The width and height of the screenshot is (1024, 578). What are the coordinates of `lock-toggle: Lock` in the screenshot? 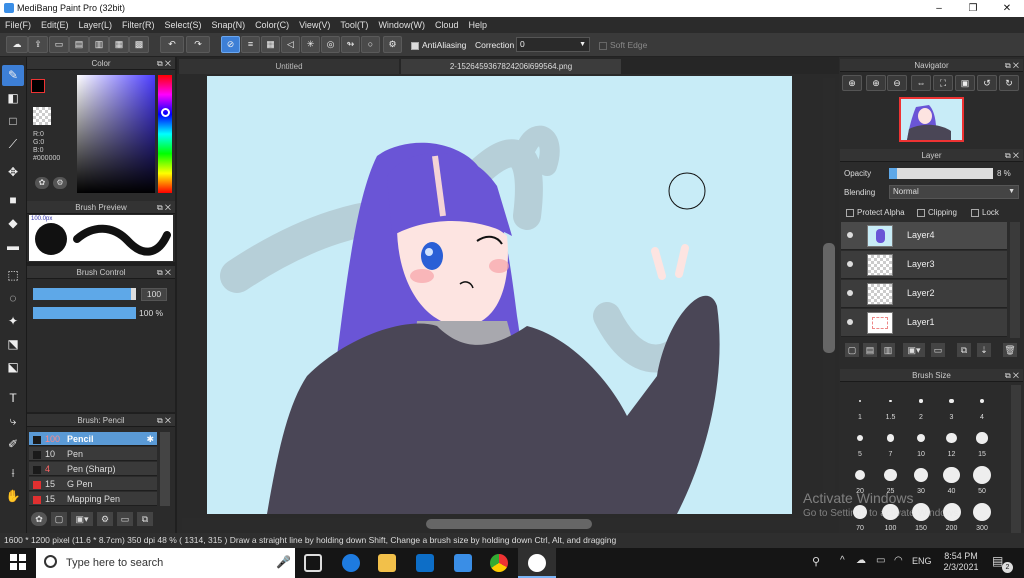 It's located at (985, 212).